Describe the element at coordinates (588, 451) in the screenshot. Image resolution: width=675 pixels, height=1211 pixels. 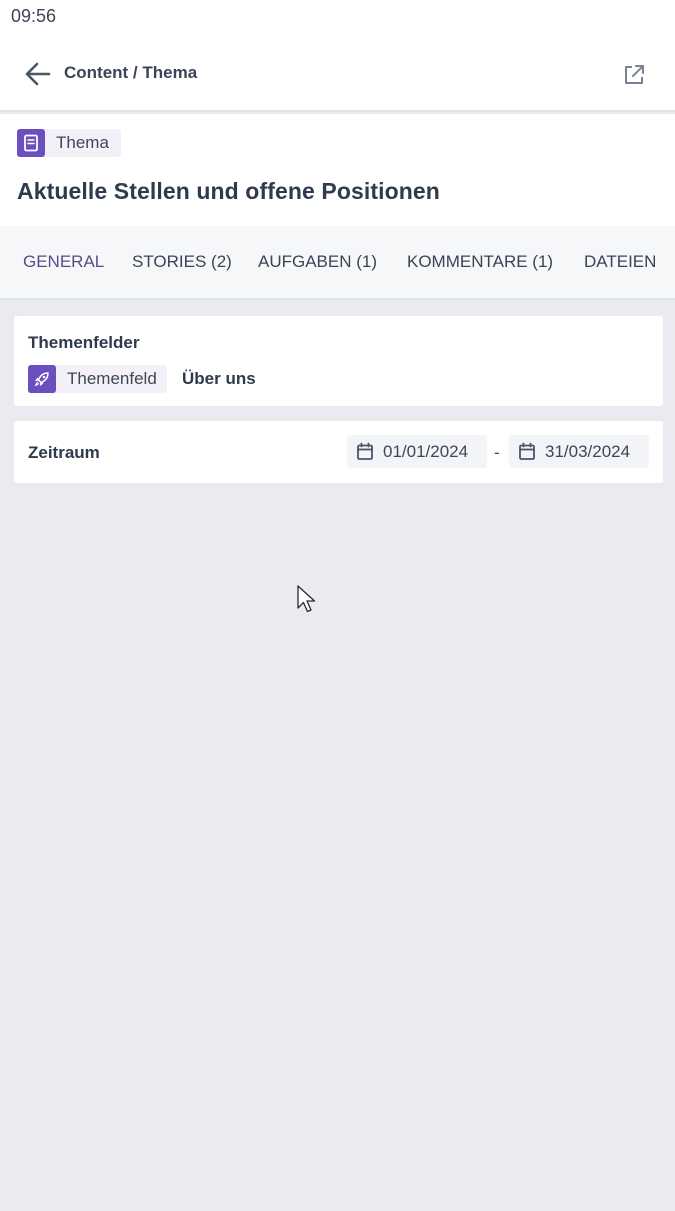
I see `end-date-value: 31/03/2024` at that location.